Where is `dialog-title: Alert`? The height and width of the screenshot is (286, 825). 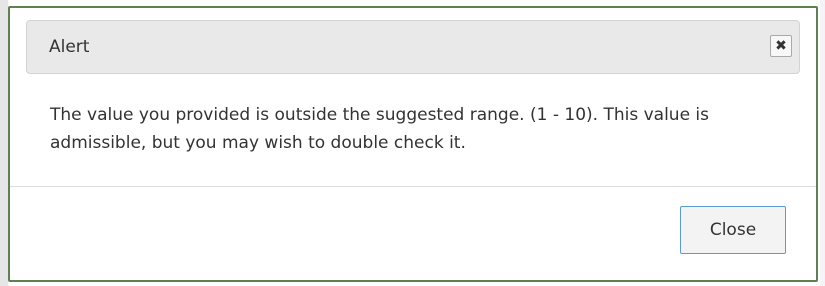 dialog-title: Alert is located at coordinates (69, 47).